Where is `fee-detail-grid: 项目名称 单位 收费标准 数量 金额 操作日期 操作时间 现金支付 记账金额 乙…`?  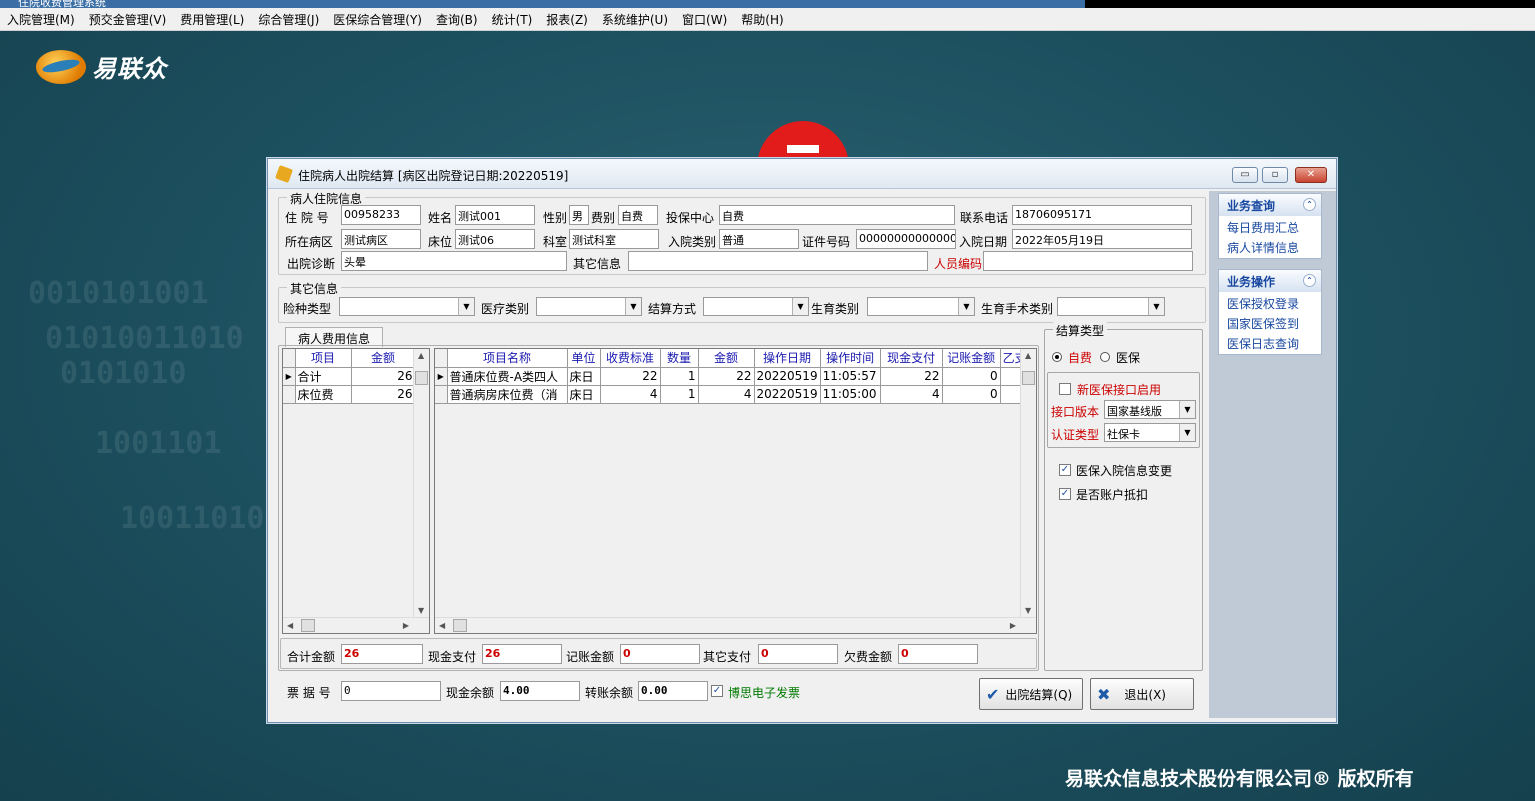 fee-detail-grid: 项目名称 单位 收费标准 数量 金额 操作日期 操作时间 现金支付 记账金额 乙… is located at coordinates (735, 491).